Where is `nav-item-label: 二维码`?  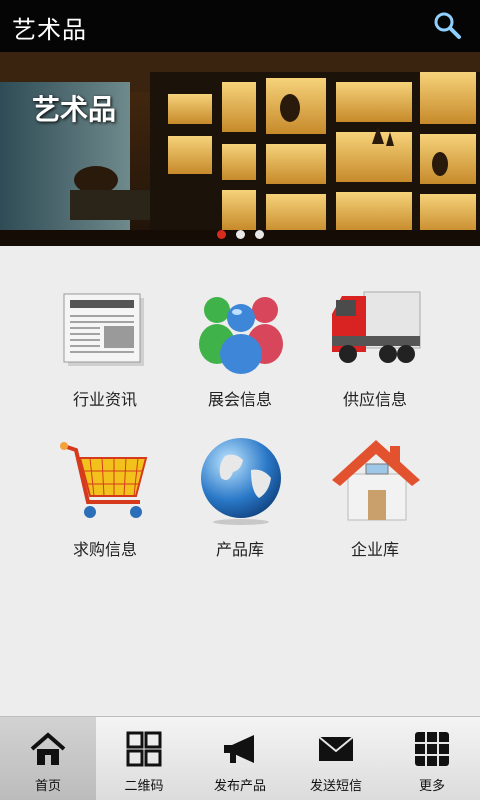
nav-item-label: 二维码 is located at coordinates (144, 786).